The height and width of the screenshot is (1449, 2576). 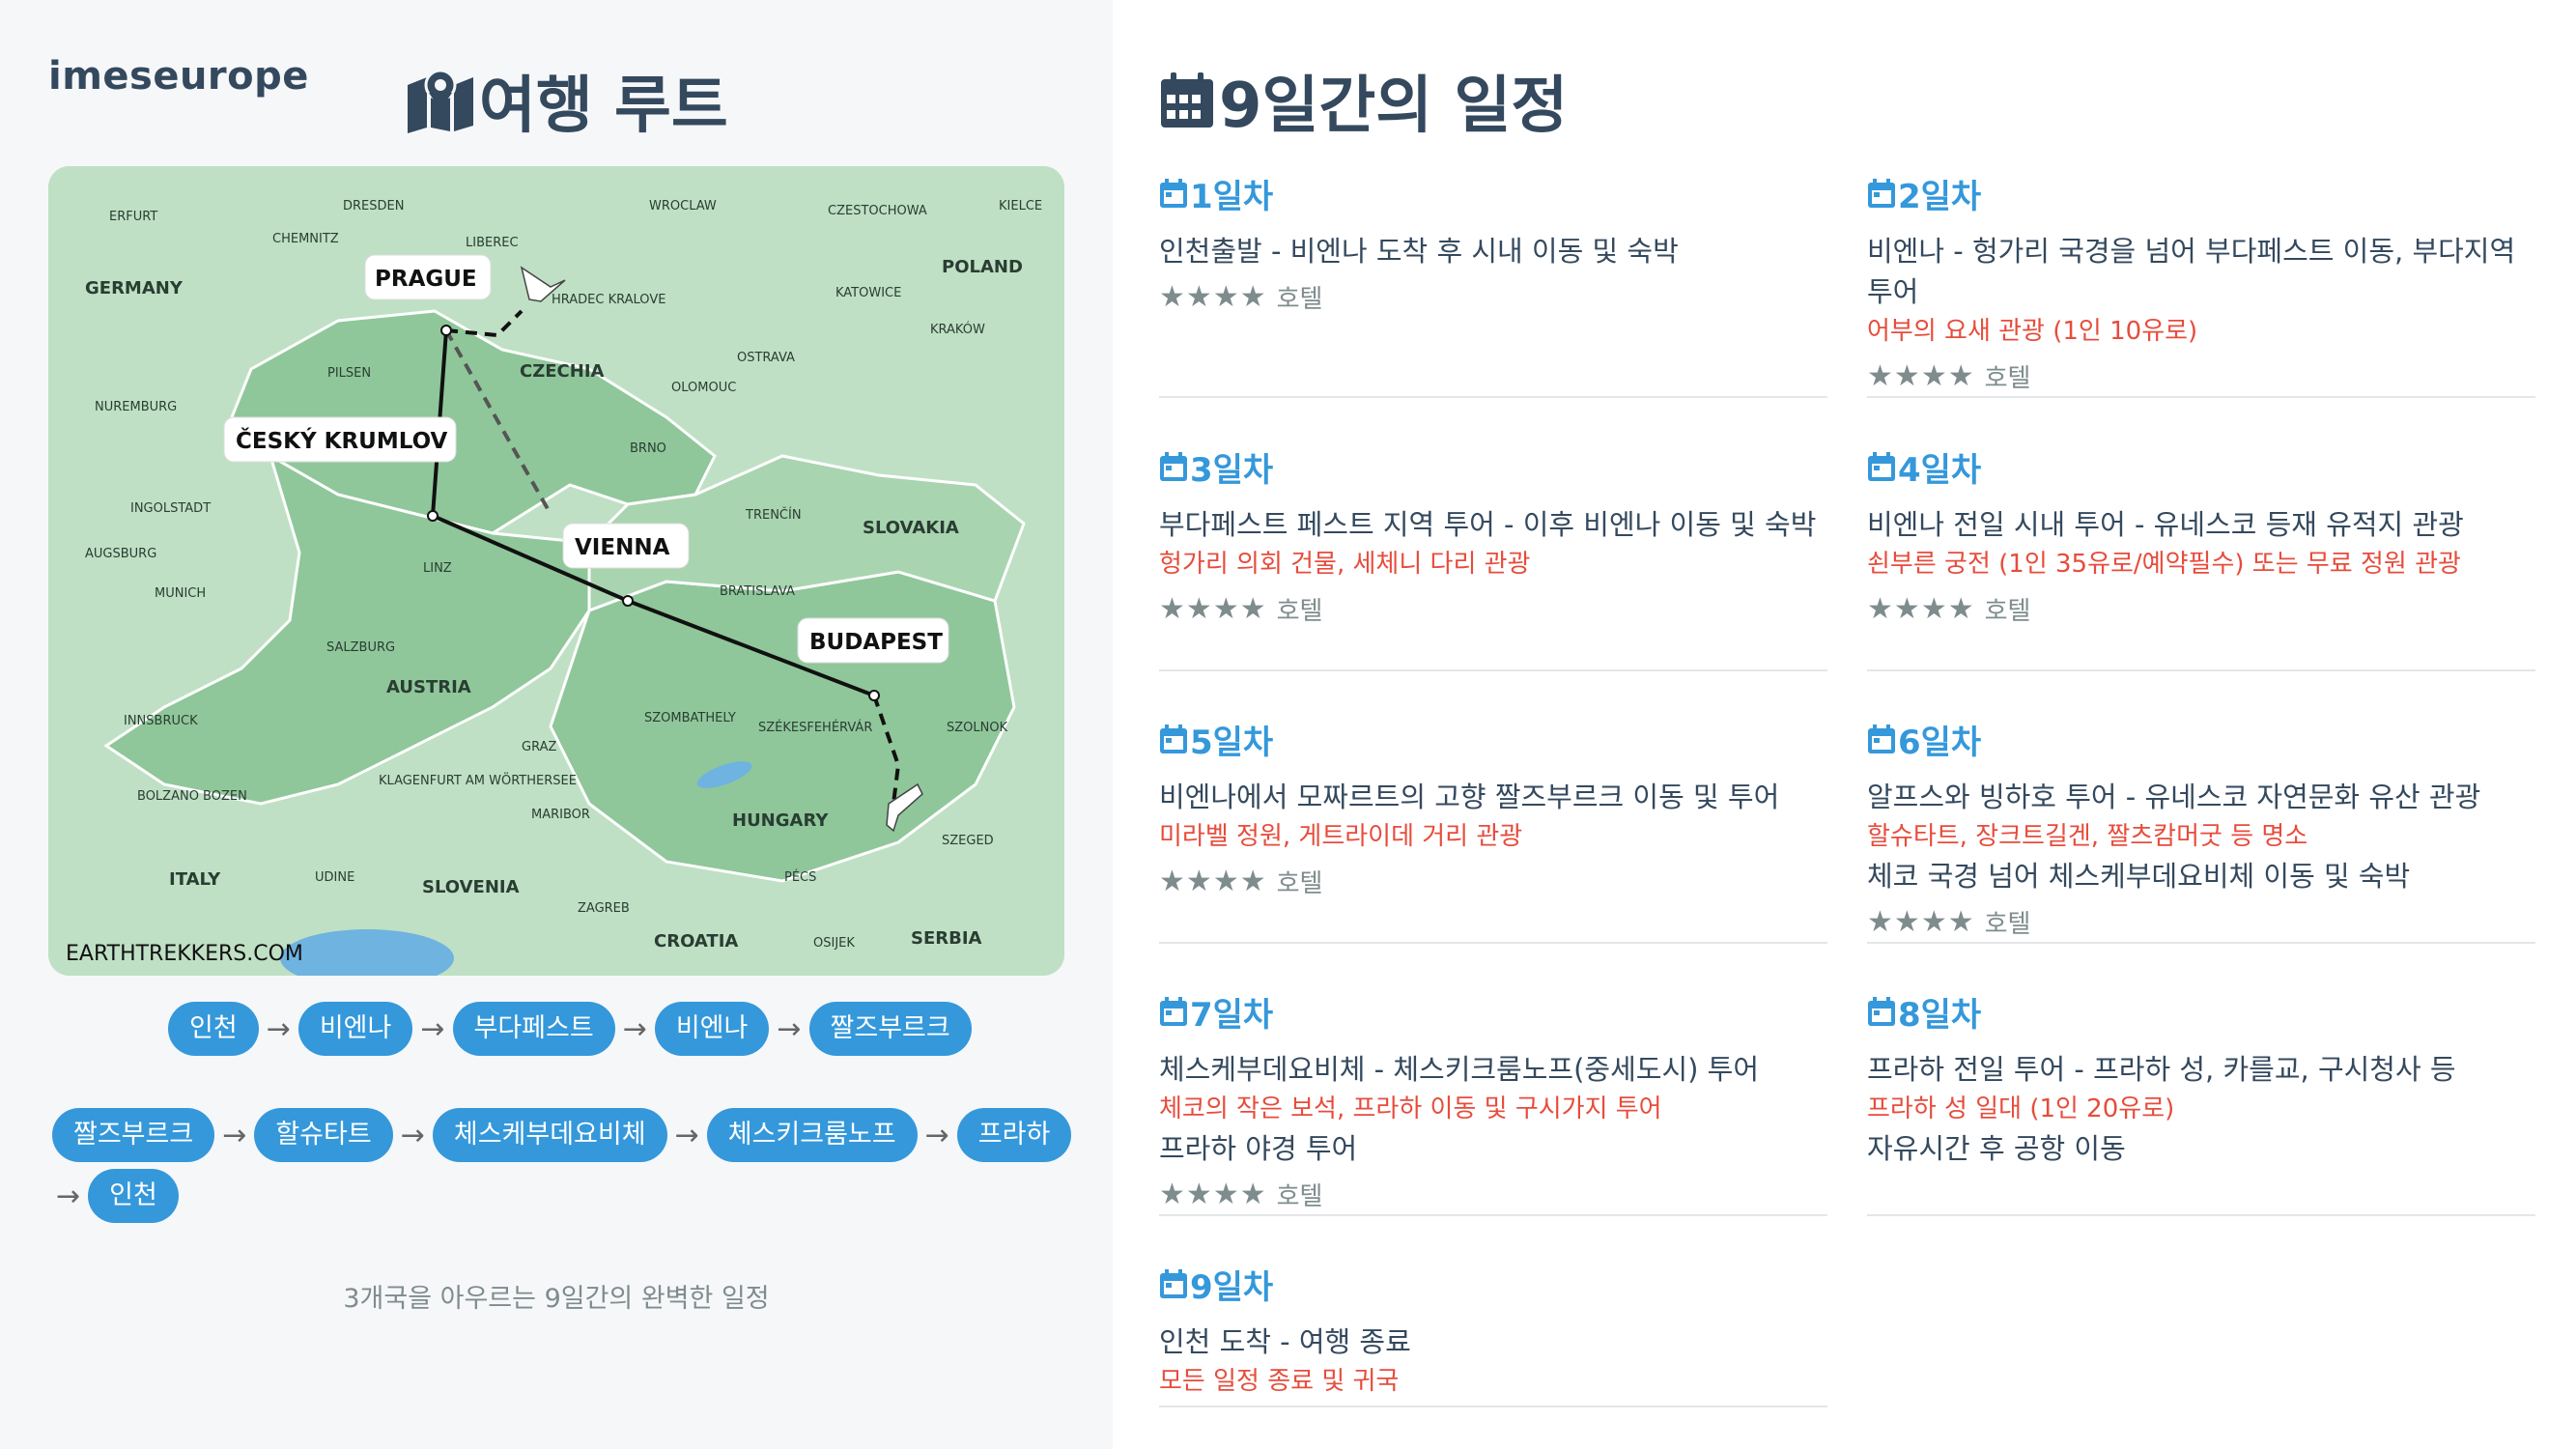 I want to click on map-country-label: SERBIA, so click(x=946, y=938).